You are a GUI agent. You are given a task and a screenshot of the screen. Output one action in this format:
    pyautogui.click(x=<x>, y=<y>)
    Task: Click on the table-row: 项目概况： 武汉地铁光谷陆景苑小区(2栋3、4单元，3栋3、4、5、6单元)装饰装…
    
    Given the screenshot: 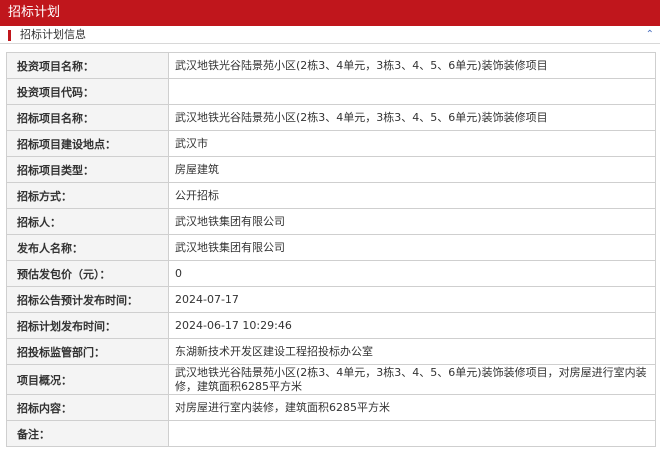 What is the action you would take?
    pyautogui.click(x=331, y=379)
    